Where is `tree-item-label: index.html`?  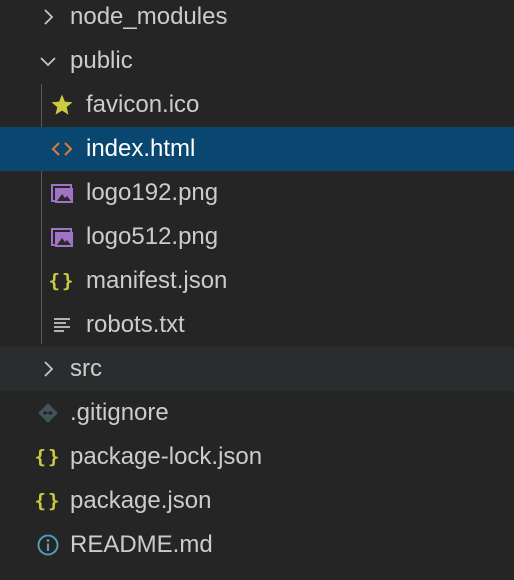 tree-item-label: index.html is located at coordinates (141, 148).